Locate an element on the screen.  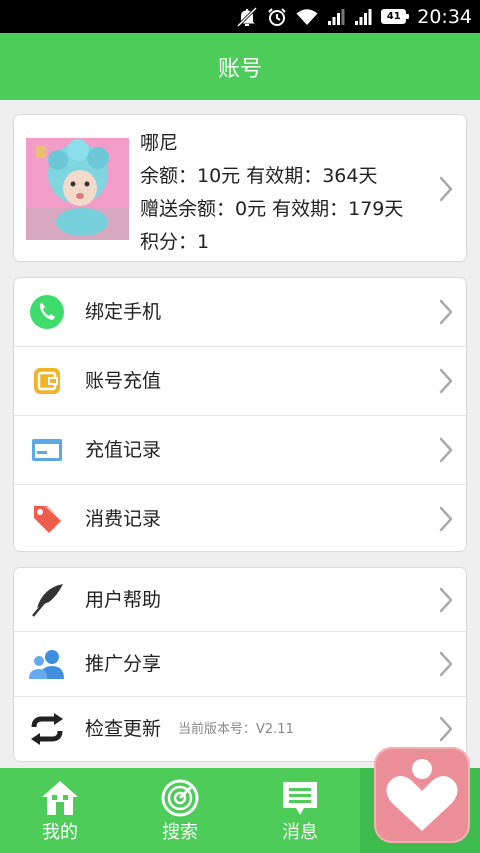
radar-icon is located at coordinates (180, 798).